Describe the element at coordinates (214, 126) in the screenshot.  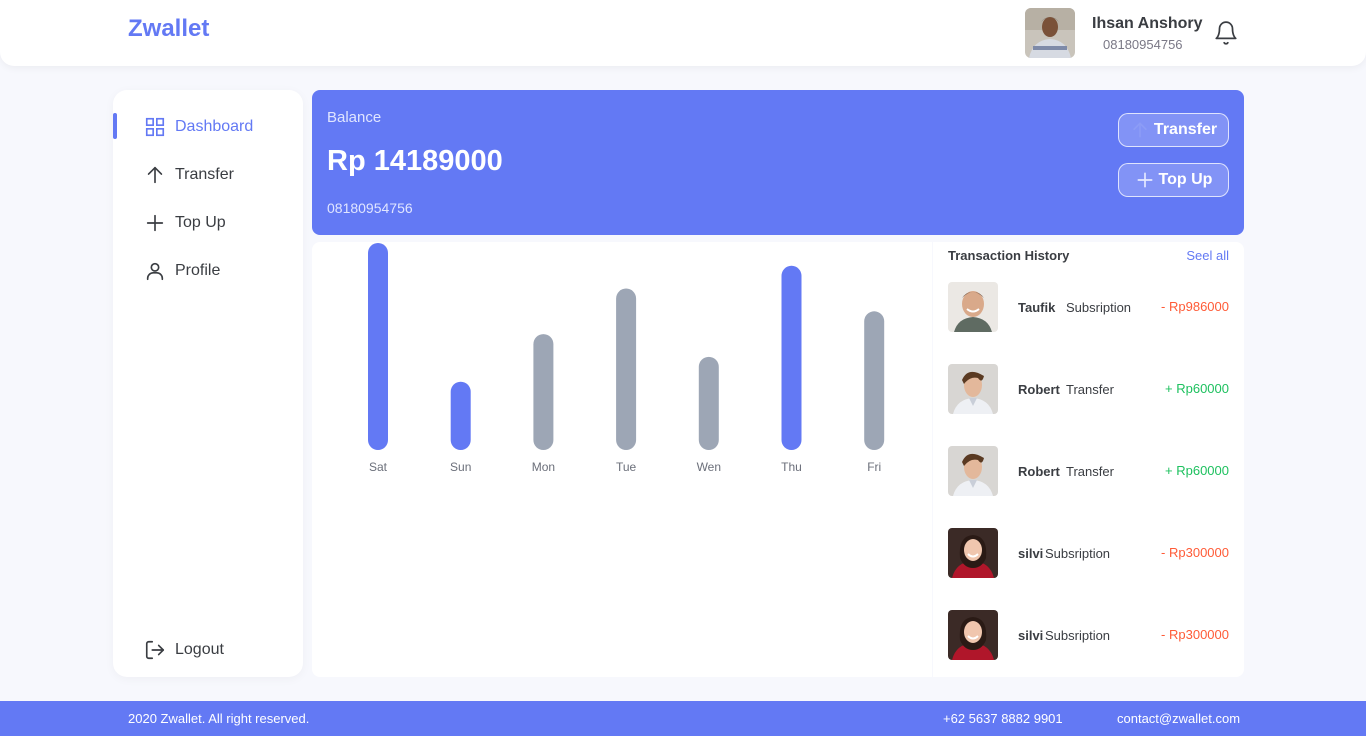
I see `sidebar-item-label: Dashboard` at that location.